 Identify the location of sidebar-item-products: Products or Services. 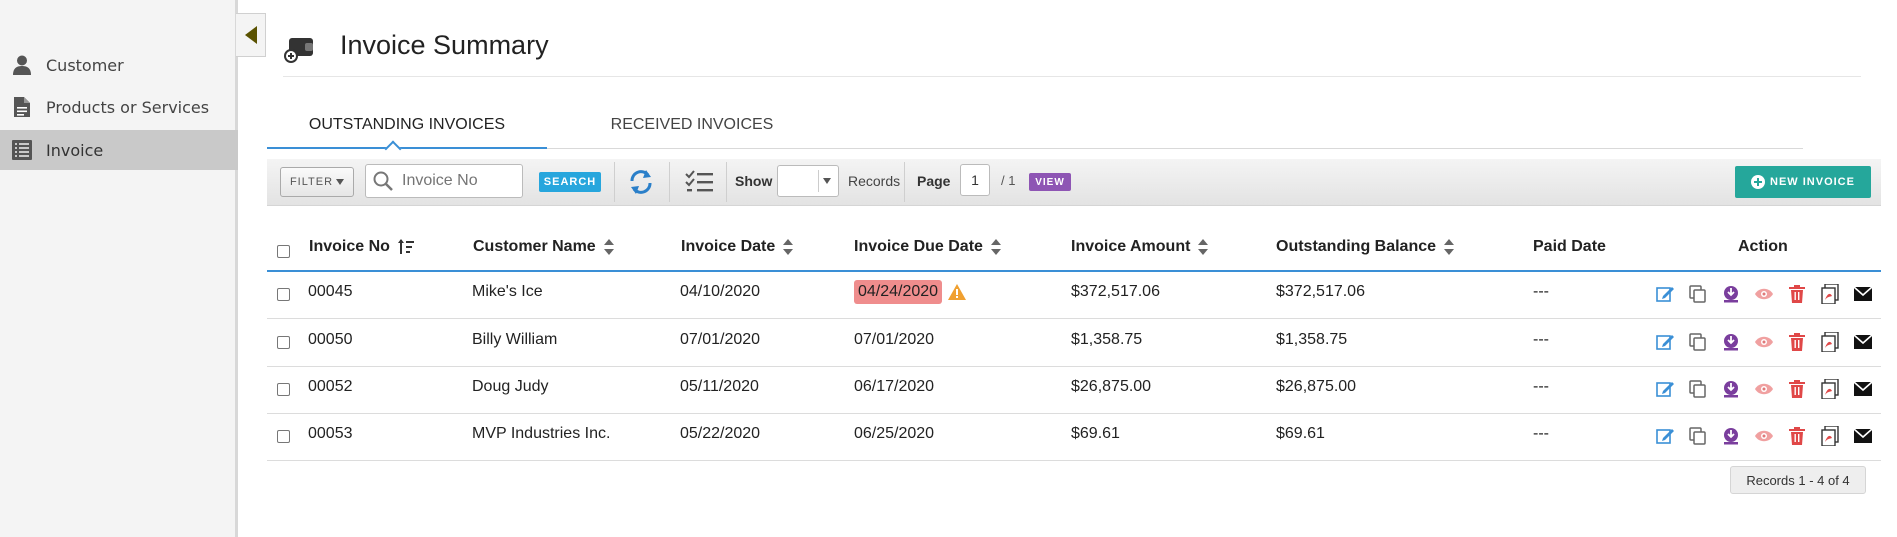
(119, 107).